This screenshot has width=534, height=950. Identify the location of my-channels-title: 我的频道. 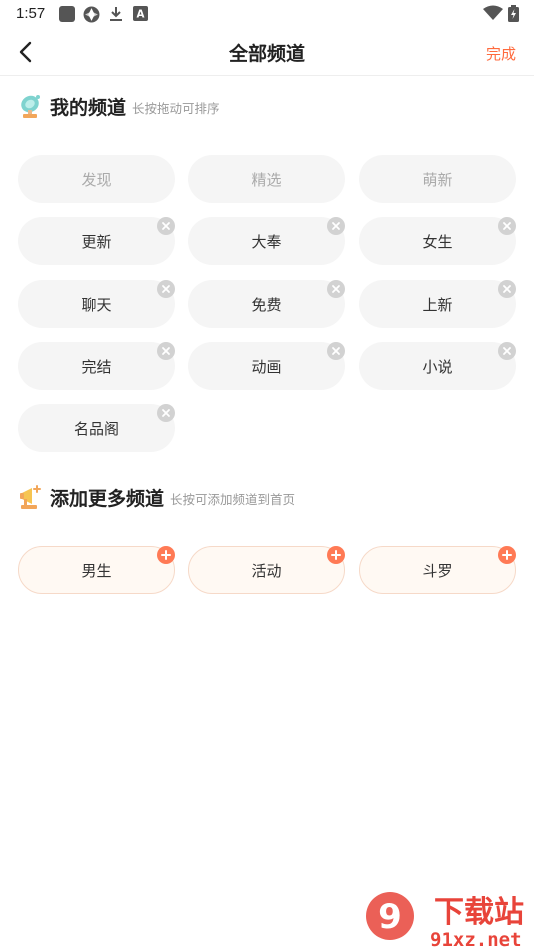
(88, 107).